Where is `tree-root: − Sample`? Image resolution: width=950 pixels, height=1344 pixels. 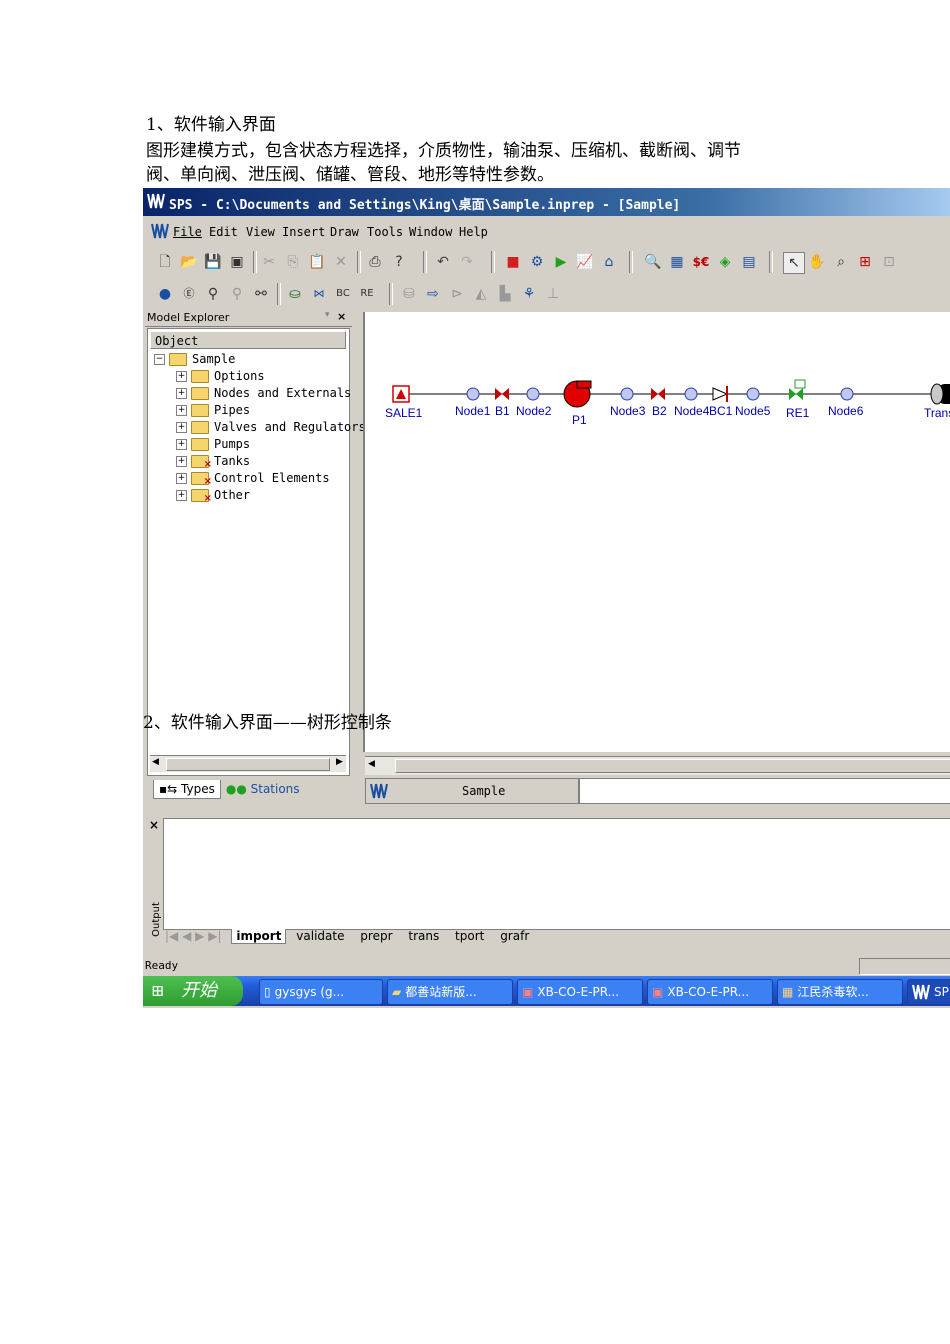
tree-root: − Sample is located at coordinates (194, 359).